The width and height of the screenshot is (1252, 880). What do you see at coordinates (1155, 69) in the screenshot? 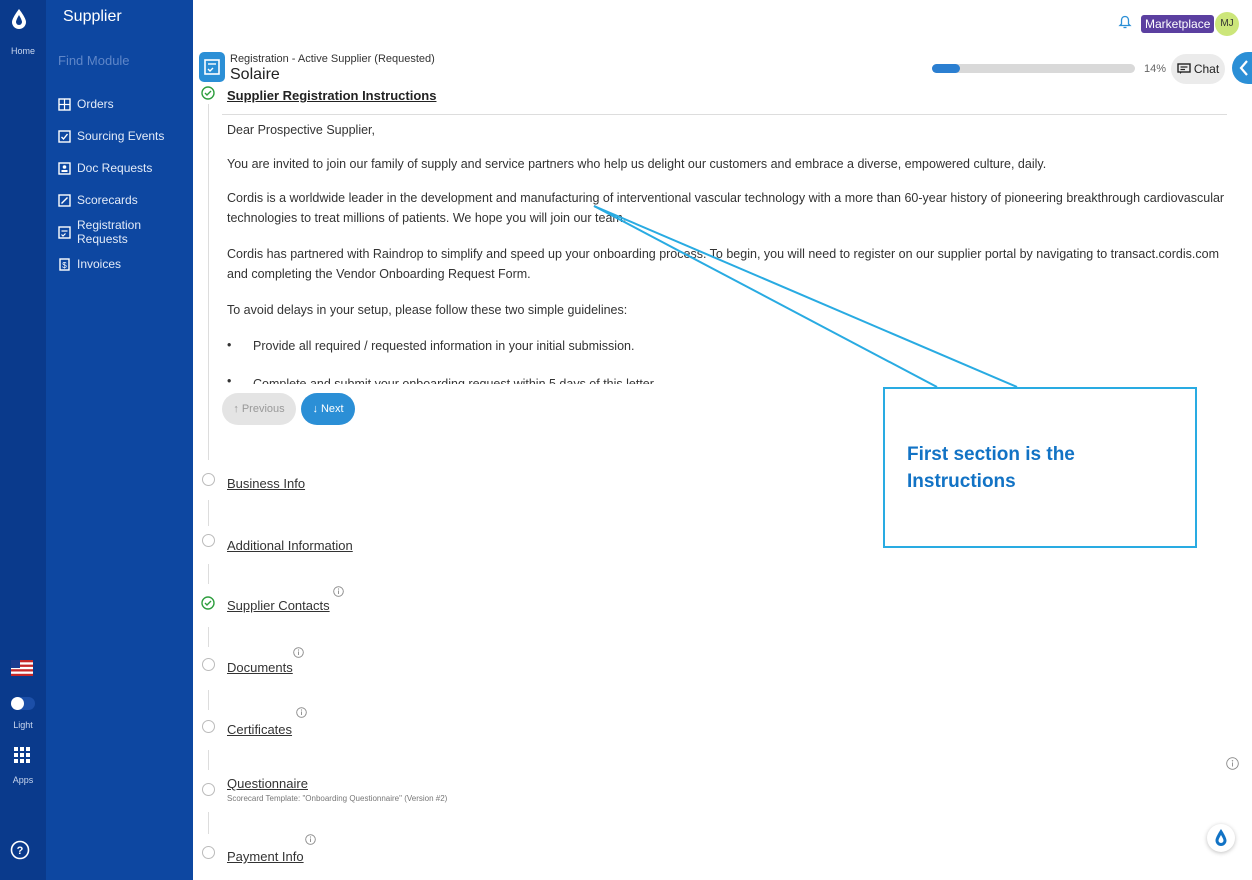
I see `progress-percent: 14%` at bounding box center [1155, 69].